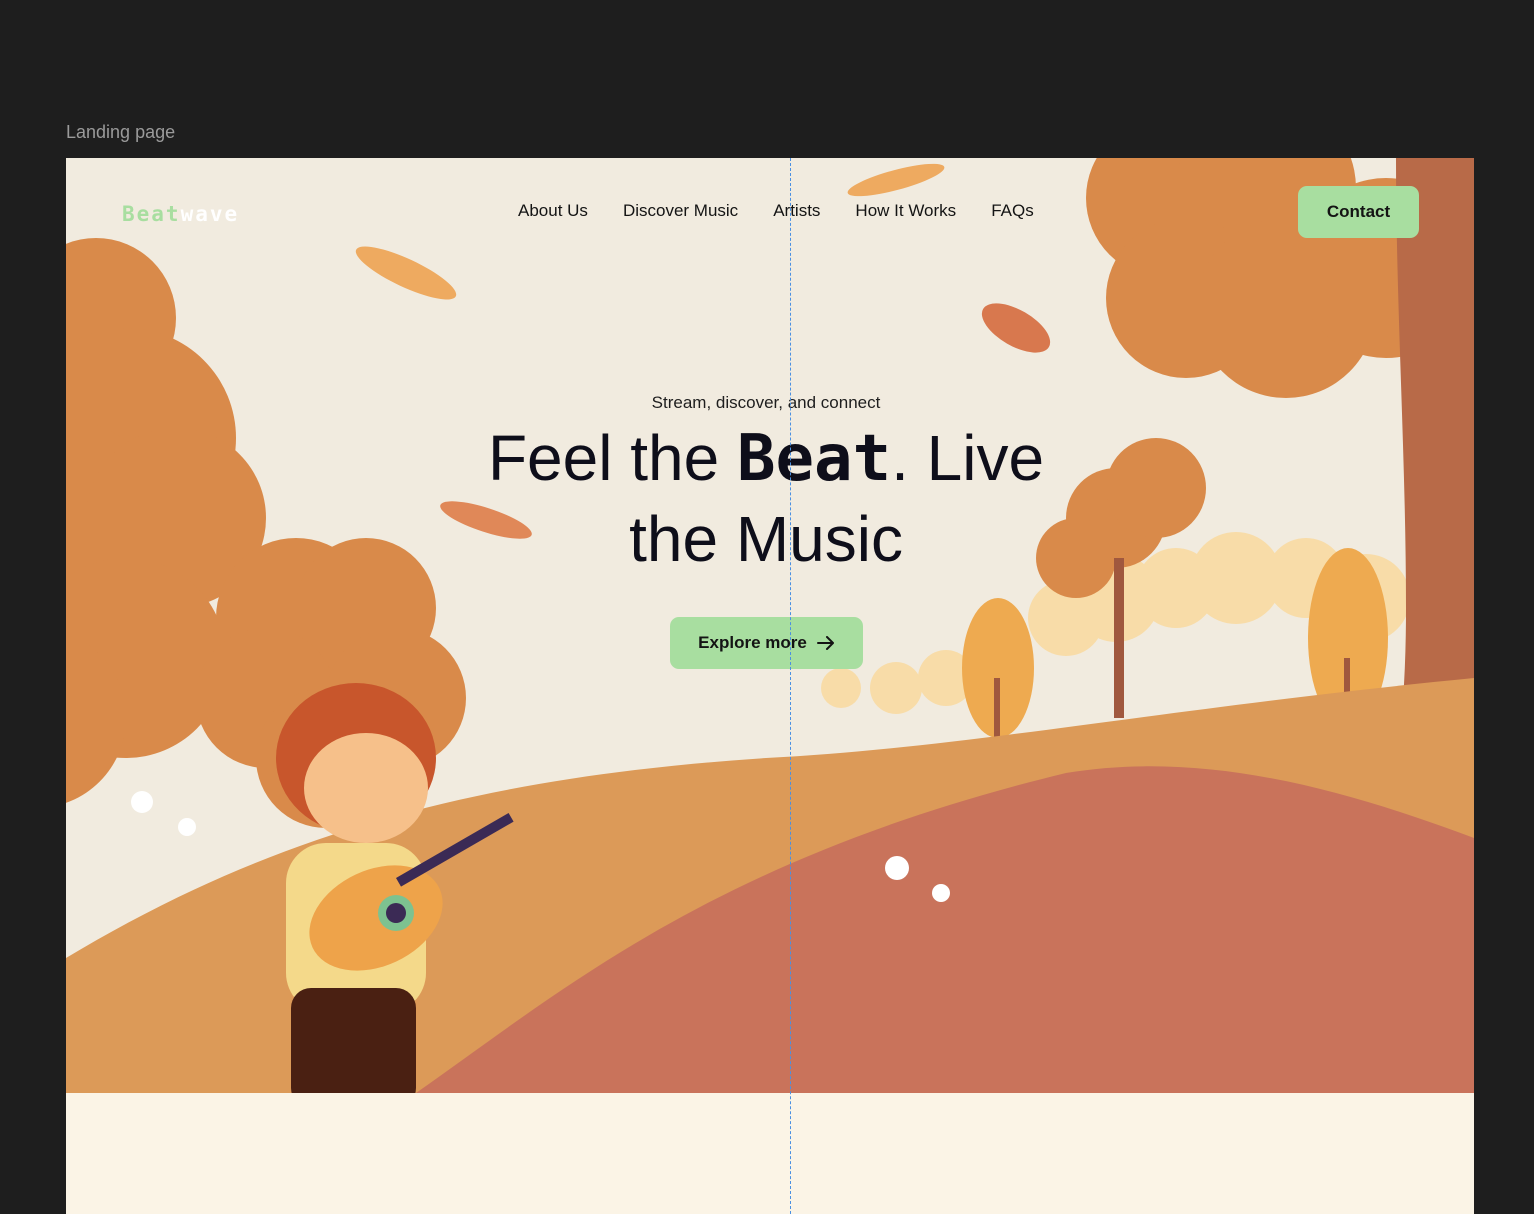  Describe the element at coordinates (814, 459) in the screenshot. I see `hero-title-beat: Beat` at that location.